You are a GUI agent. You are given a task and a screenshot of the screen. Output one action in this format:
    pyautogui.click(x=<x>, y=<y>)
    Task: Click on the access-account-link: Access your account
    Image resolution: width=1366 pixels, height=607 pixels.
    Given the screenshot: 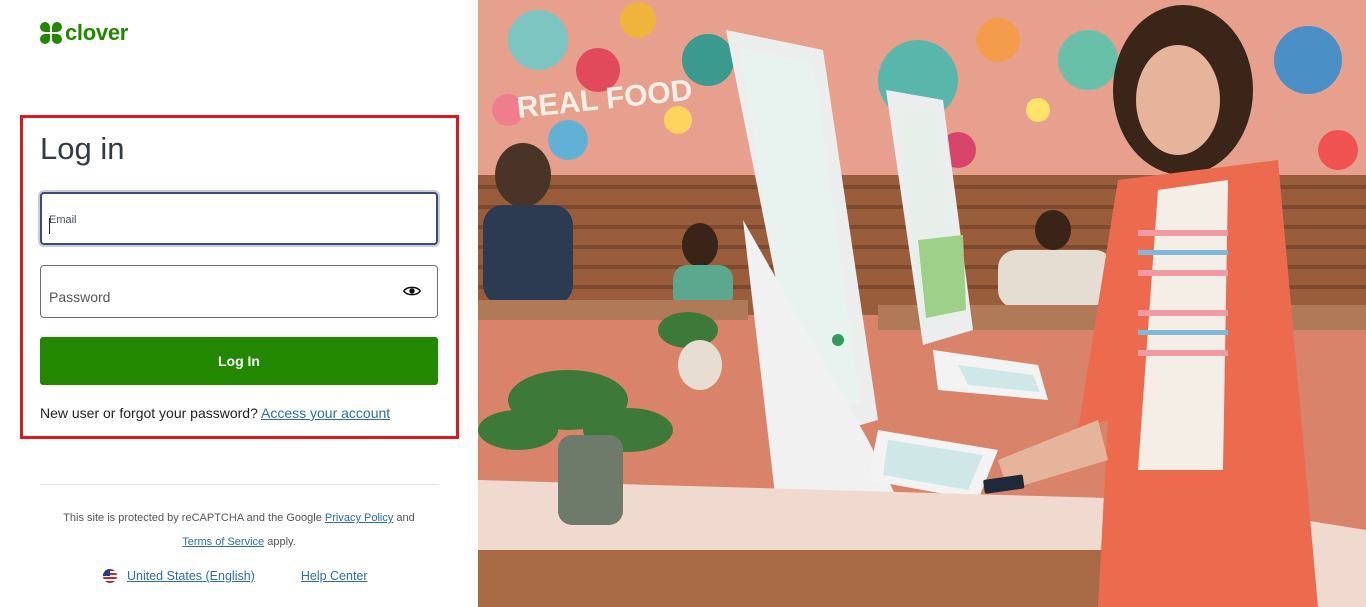 What is the action you would take?
    pyautogui.click(x=325, y=413)
    